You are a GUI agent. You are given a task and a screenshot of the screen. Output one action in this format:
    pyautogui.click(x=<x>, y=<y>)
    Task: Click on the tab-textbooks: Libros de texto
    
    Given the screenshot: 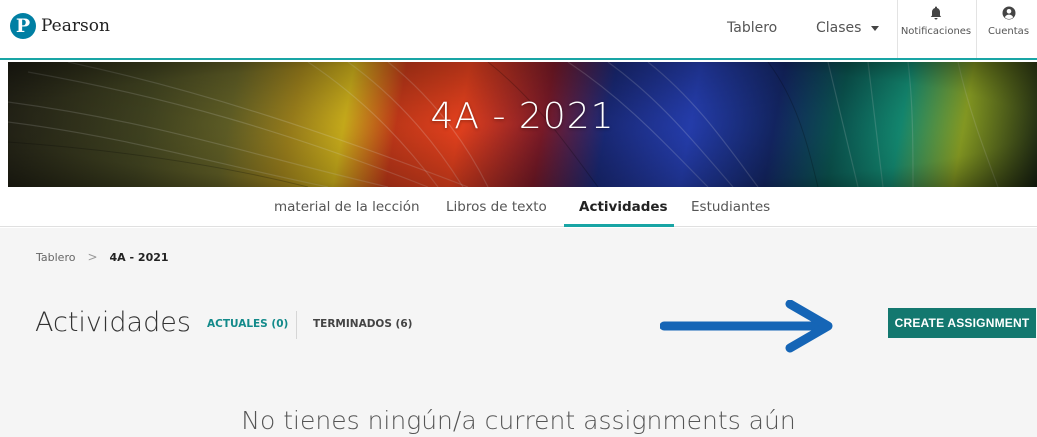 What is the action you would take?
    pyautogui.click(x=496, y=207)
    